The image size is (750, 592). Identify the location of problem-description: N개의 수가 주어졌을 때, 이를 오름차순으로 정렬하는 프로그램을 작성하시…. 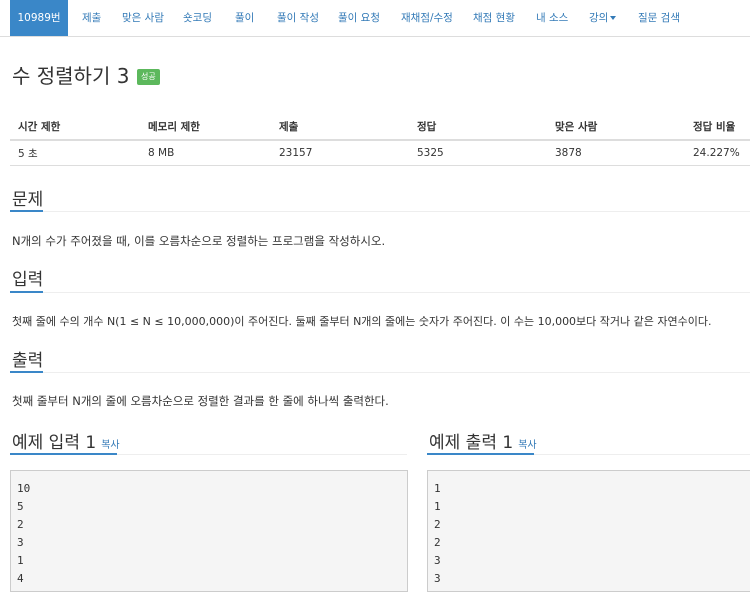
(199, 241).